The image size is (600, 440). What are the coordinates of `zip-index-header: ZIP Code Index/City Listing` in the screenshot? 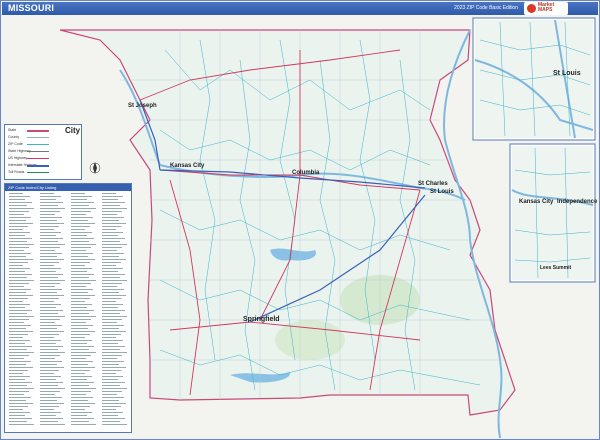 It's located at (68, 187).